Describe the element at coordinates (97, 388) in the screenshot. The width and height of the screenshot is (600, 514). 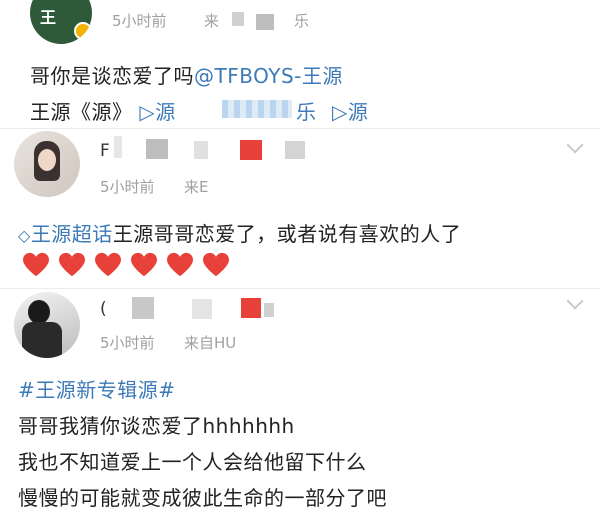
I see `hashtag-link: #王源新专辑源#` at that location.